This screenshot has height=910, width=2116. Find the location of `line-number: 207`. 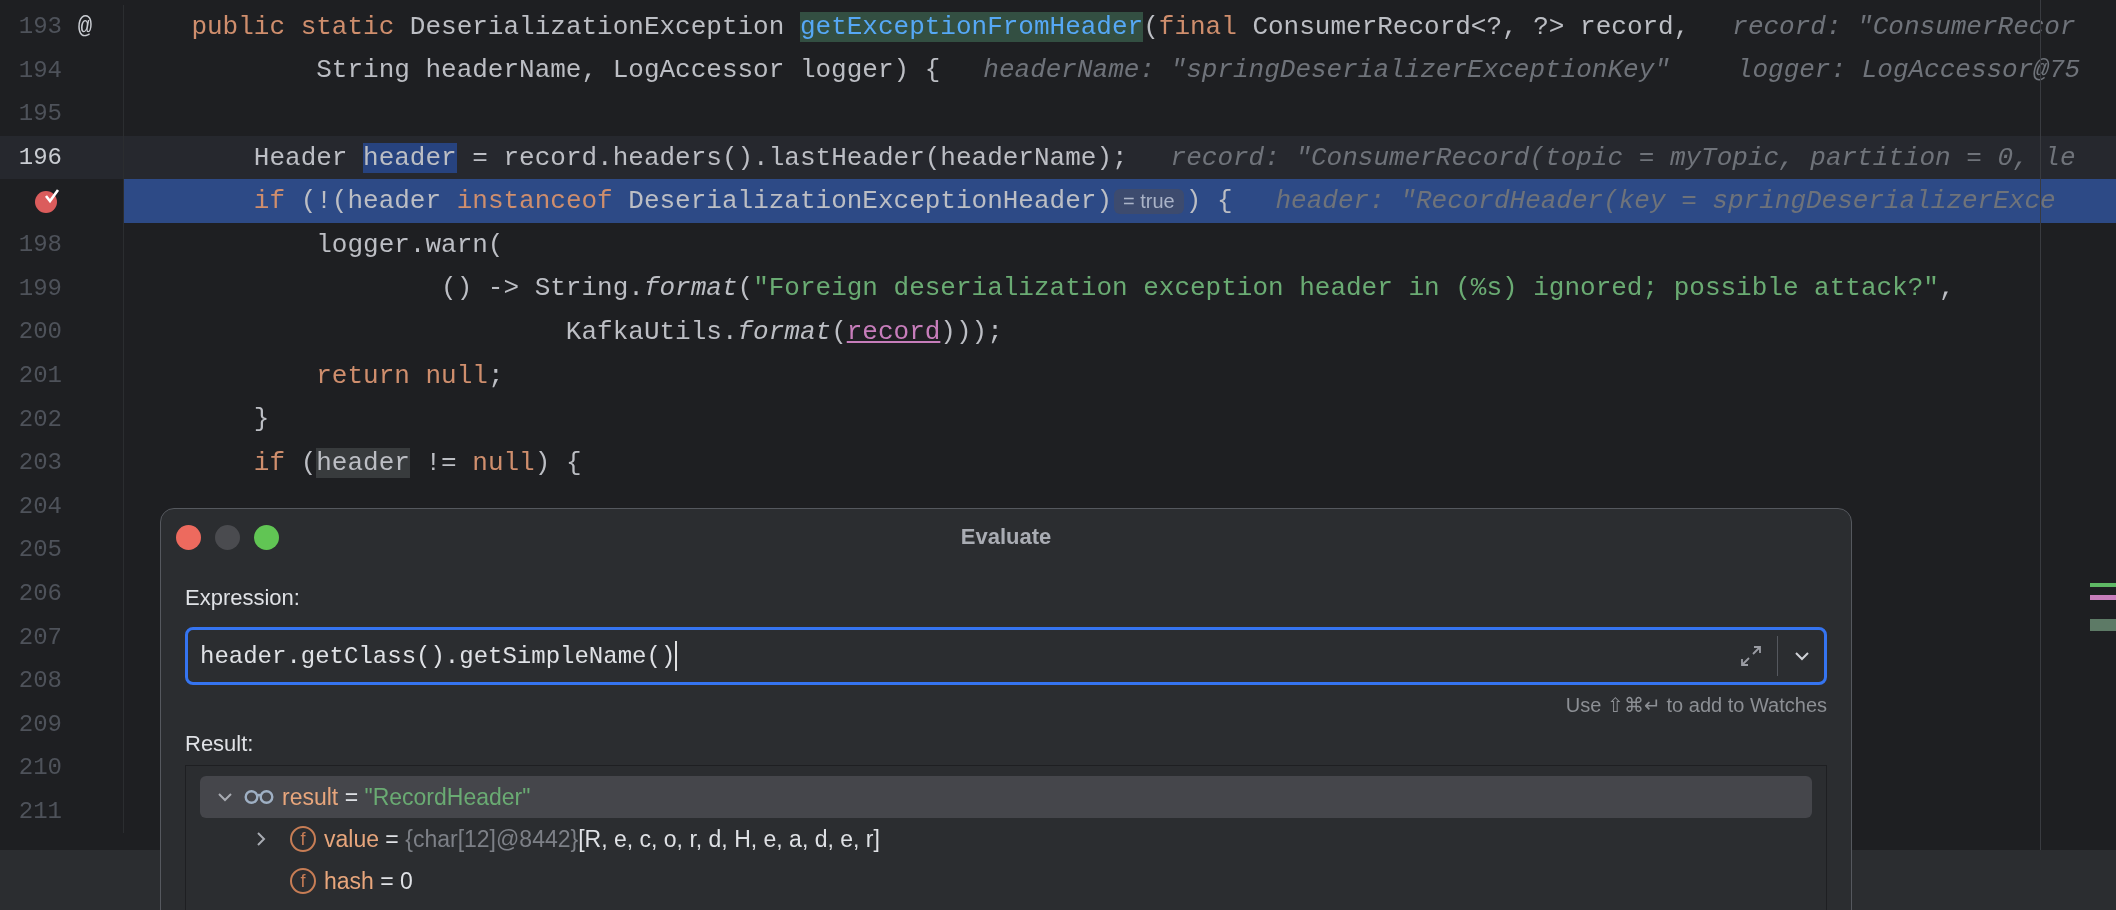

line-number: 207 is located at coordinates (40, 637).